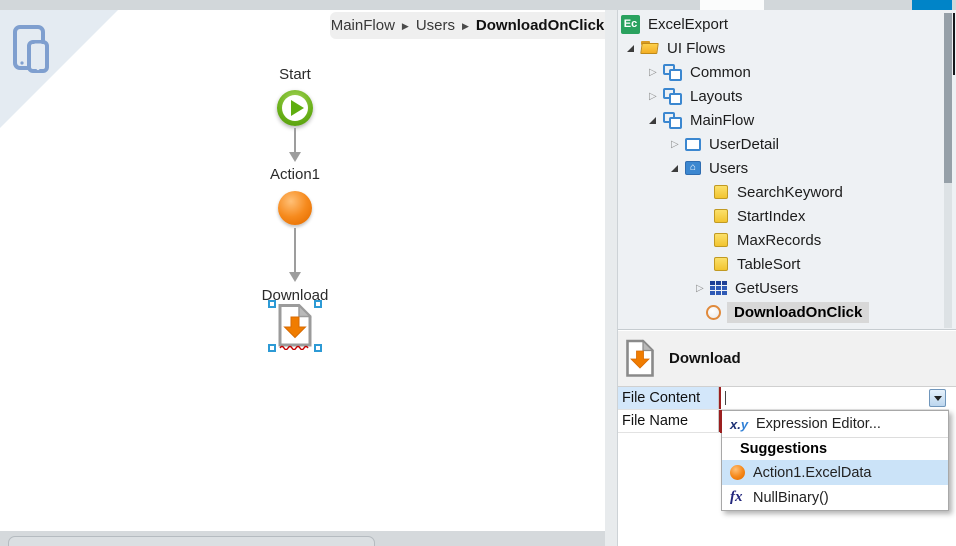 This screenshot has width=956, height=546. I want to click on tree-item-startindex: StartIndex, so click(787, 216).